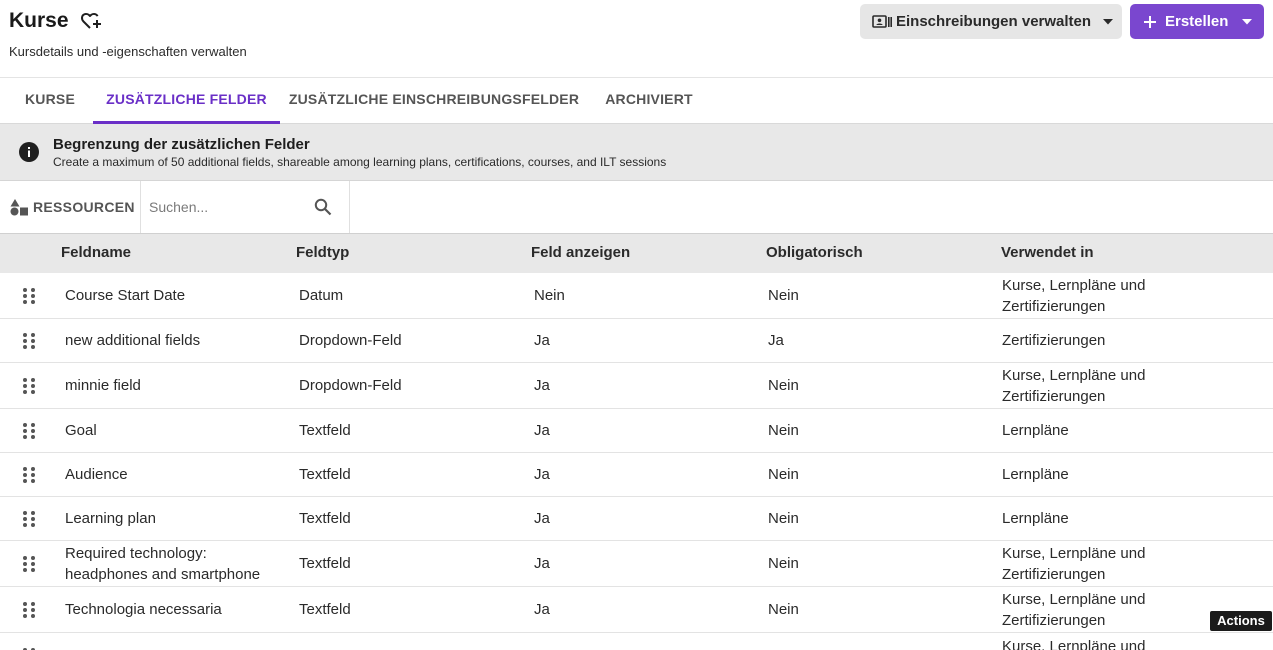 The width and height of the screenshot is (1273, 650). I want to click on cell-field-name: Audience, so click(96, 474).